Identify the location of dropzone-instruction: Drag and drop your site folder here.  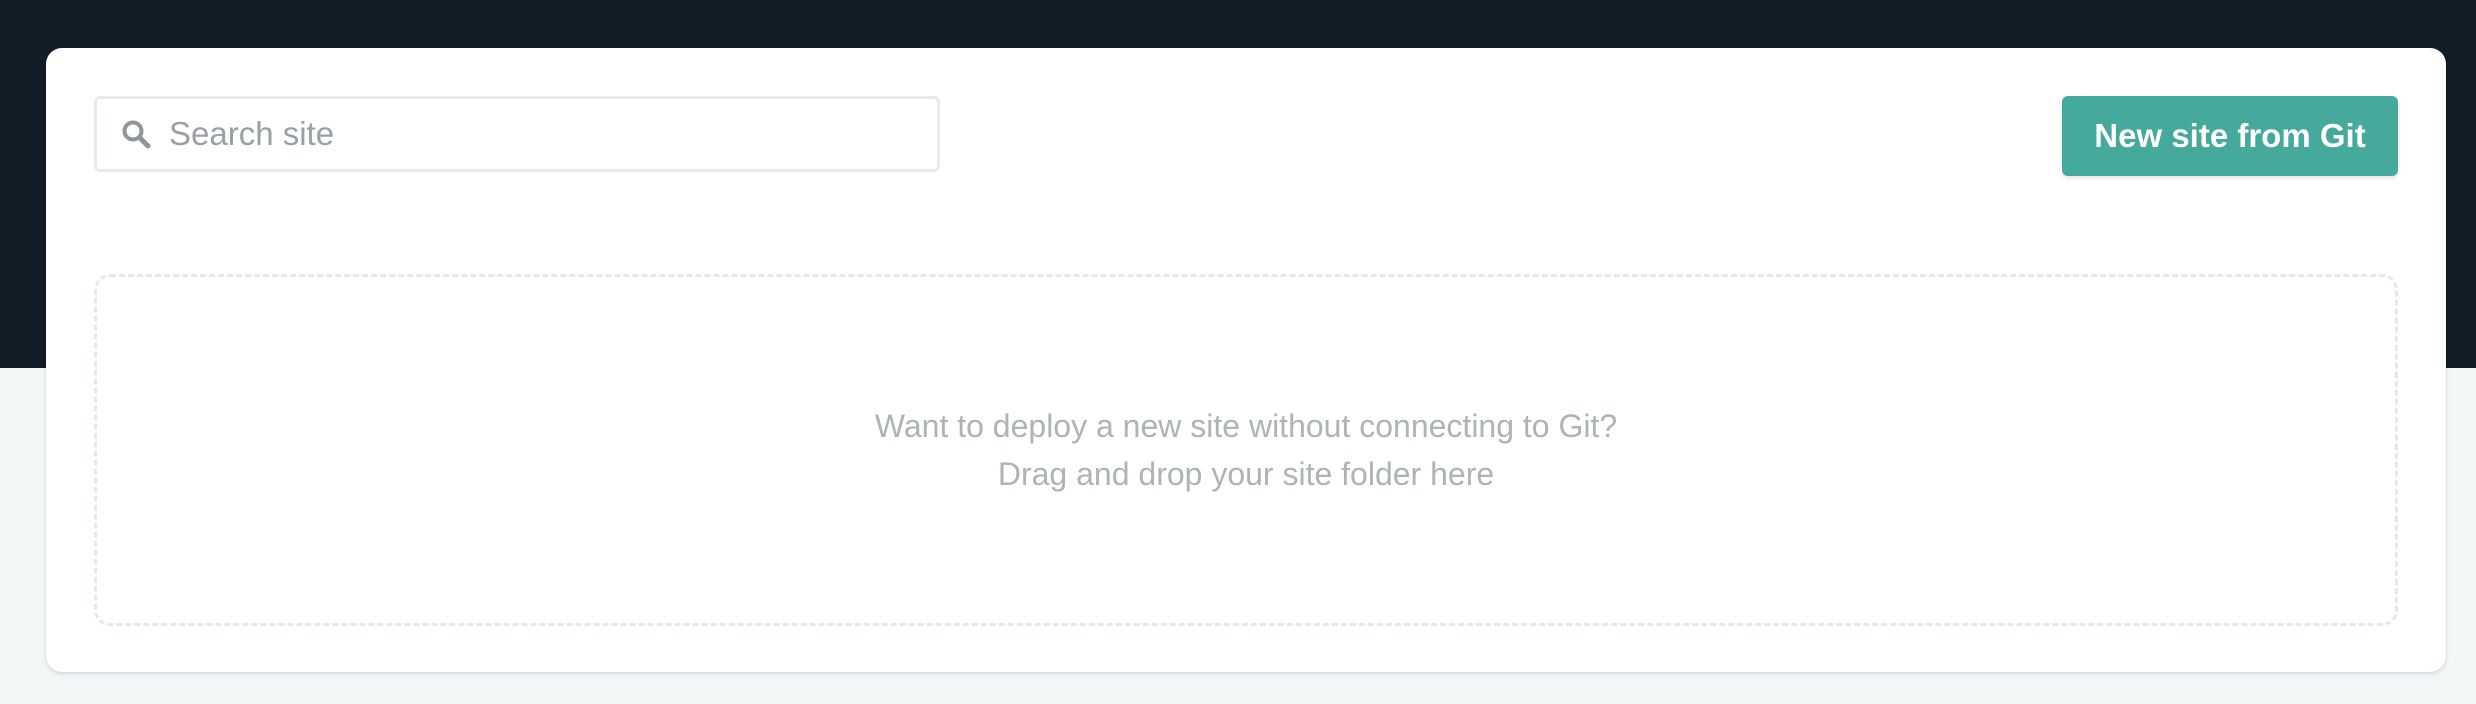
(1246, 474).